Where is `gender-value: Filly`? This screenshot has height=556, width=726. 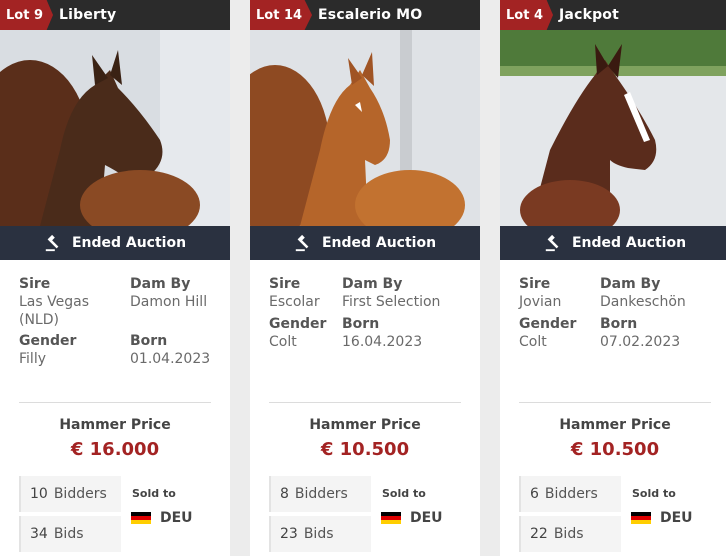
gender-value: Filly is located at coordinates (32, 359).